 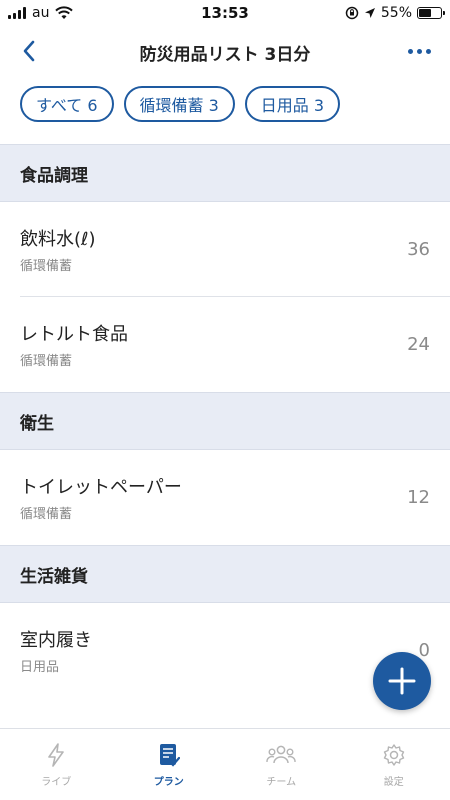 I want to click on back-button, so click(x=29, y=51).